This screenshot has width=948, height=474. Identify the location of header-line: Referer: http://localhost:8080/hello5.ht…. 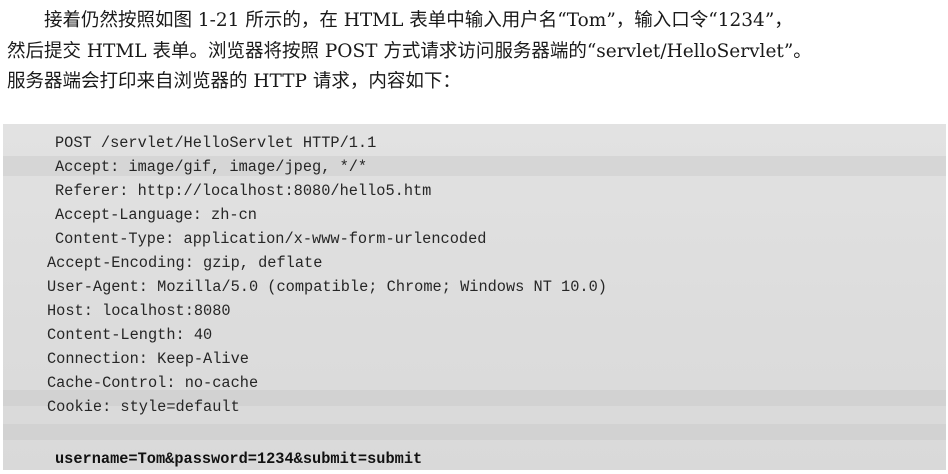
(243, 191).